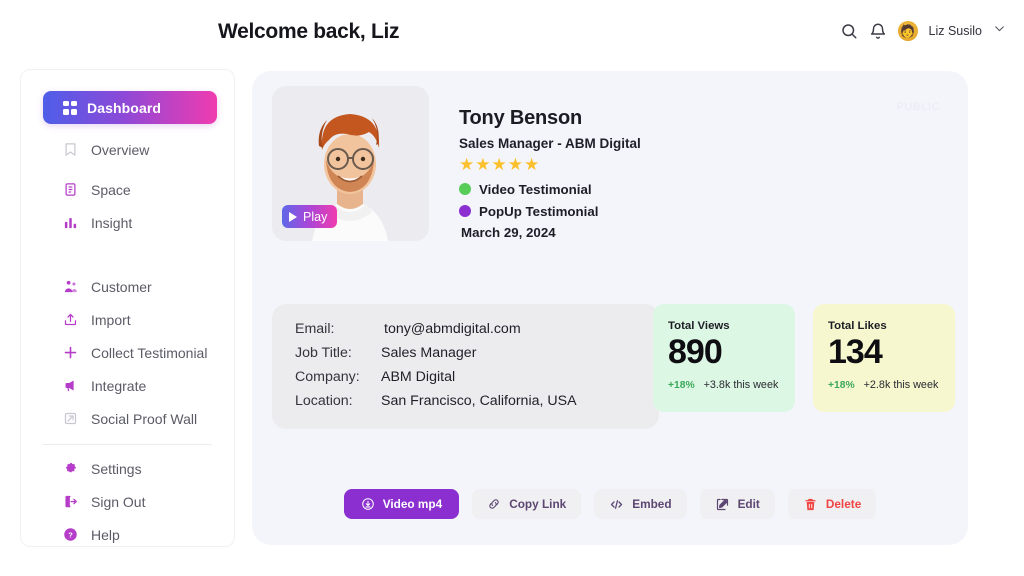 Image resolution: width=1024 pixels, height=576 pixels. I want to click on detail-key: Email:, so click(315, 329).